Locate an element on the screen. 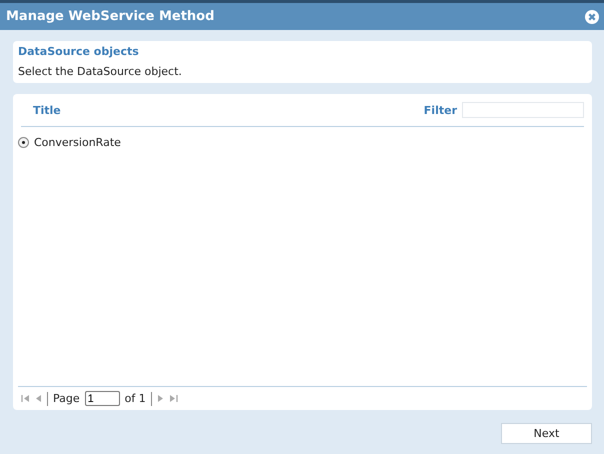  last-page-icon is located at coordinates (173, 398).